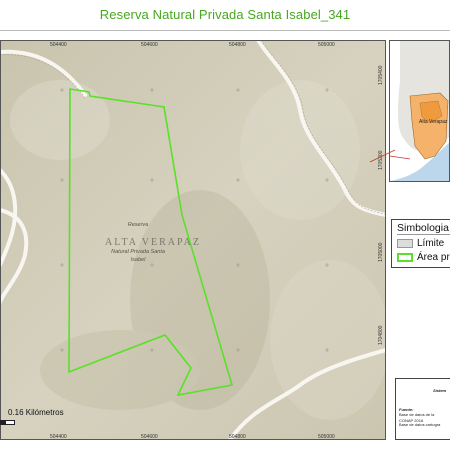 The image size is (450, 450). I want to click on grid-x-bottom-3: 504800, so click(237, 437).